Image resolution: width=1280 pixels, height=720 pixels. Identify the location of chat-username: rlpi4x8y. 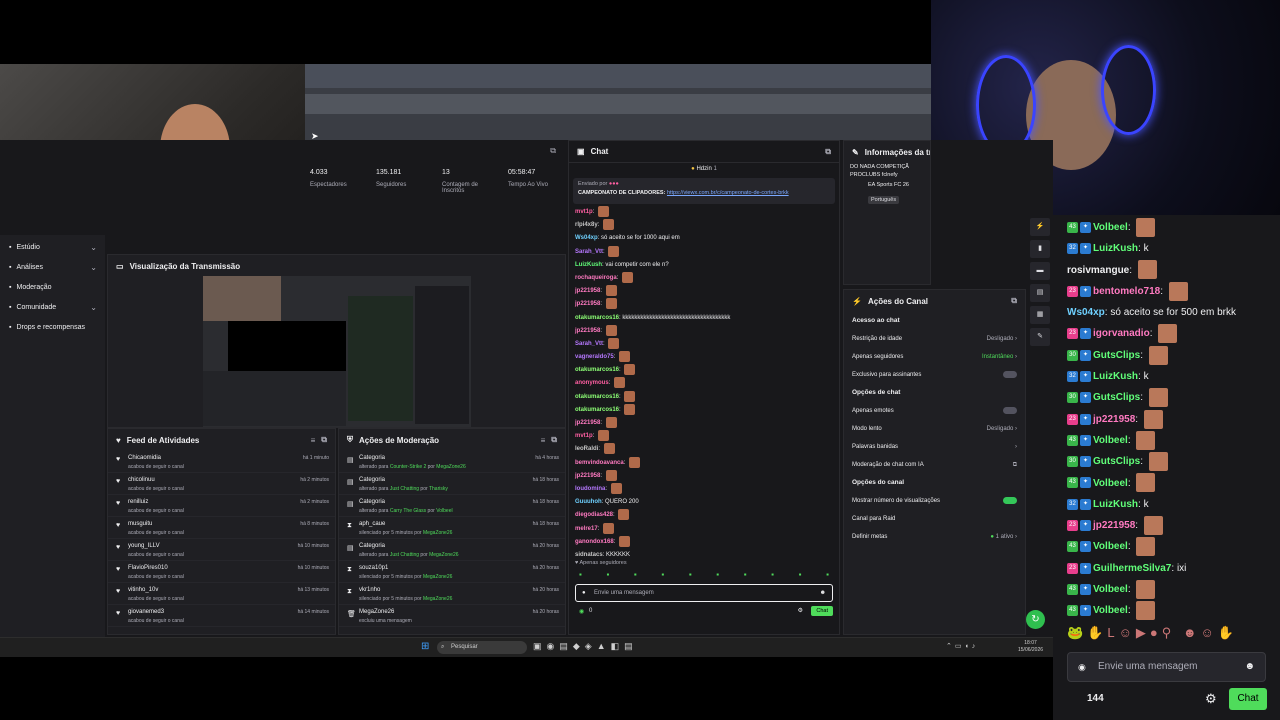
(586, 225).